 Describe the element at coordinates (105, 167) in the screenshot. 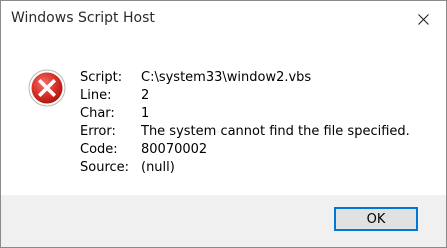

I see `source-label: Source:` at that location.